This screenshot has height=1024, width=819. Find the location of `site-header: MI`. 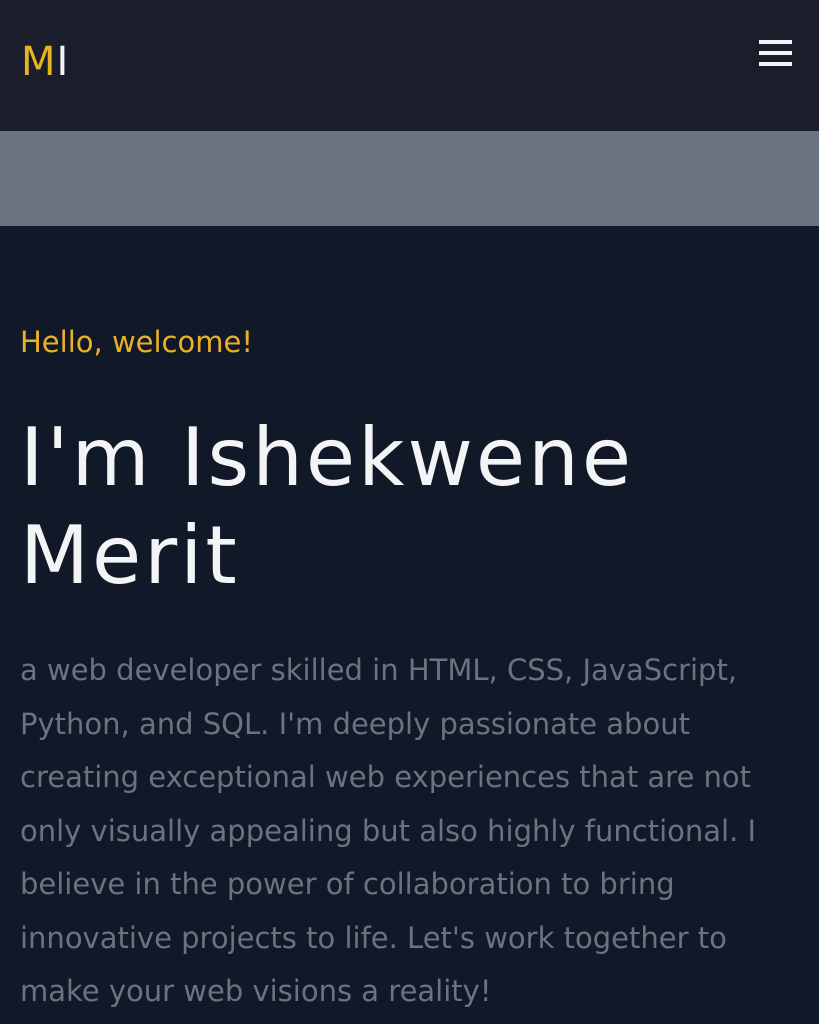

site-header: MI is located at coordinates (409, 65).